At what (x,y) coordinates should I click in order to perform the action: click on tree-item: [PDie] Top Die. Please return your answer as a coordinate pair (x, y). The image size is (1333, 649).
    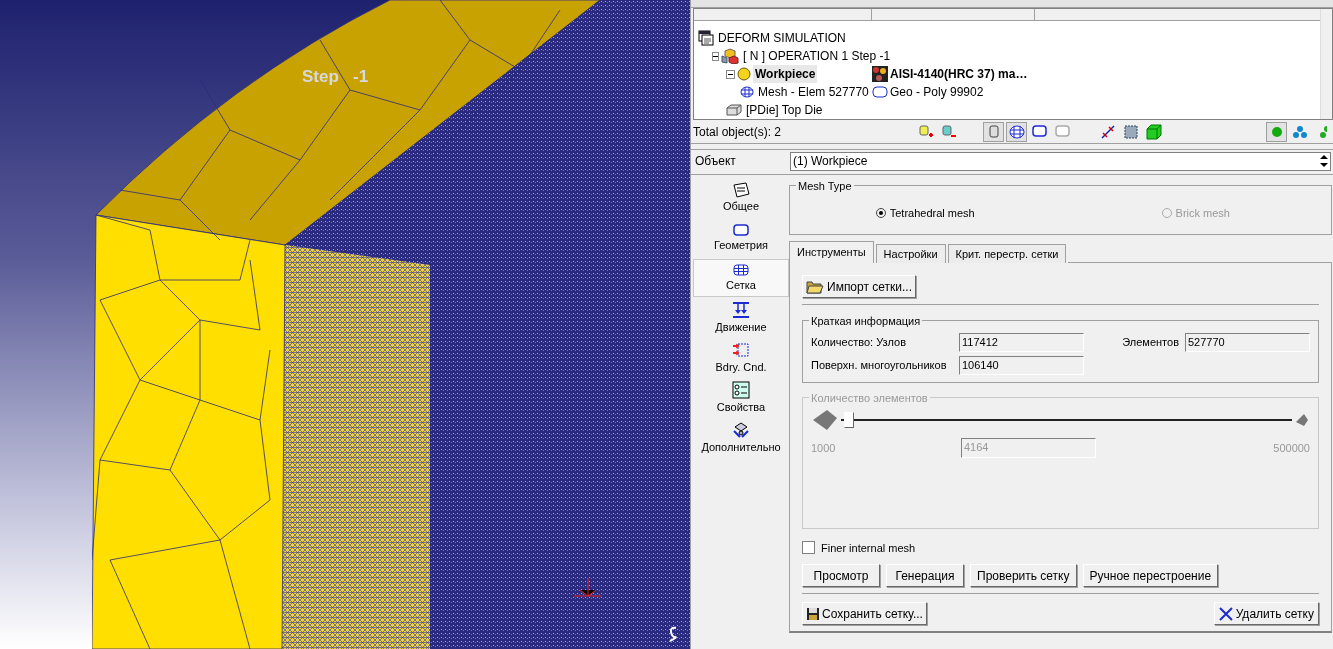
    Looking at the image, I should click on (784, 110).